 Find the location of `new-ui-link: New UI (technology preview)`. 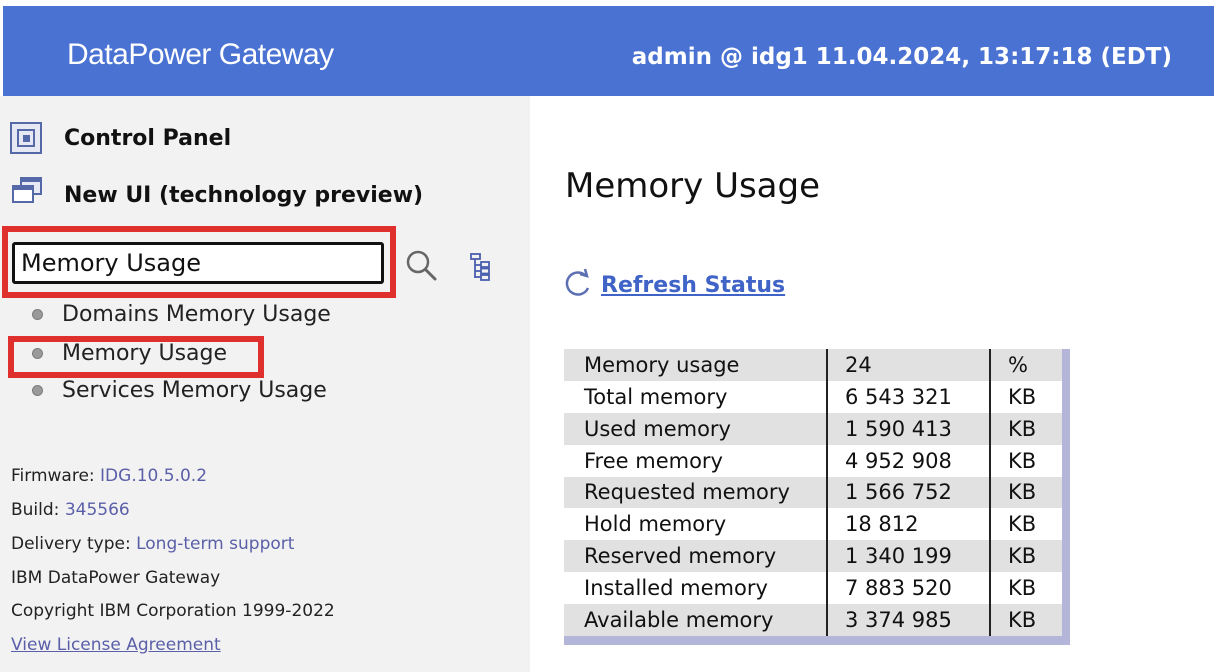

new-ui-link: New UI (technology preview) is located at coordinates (216, 195).